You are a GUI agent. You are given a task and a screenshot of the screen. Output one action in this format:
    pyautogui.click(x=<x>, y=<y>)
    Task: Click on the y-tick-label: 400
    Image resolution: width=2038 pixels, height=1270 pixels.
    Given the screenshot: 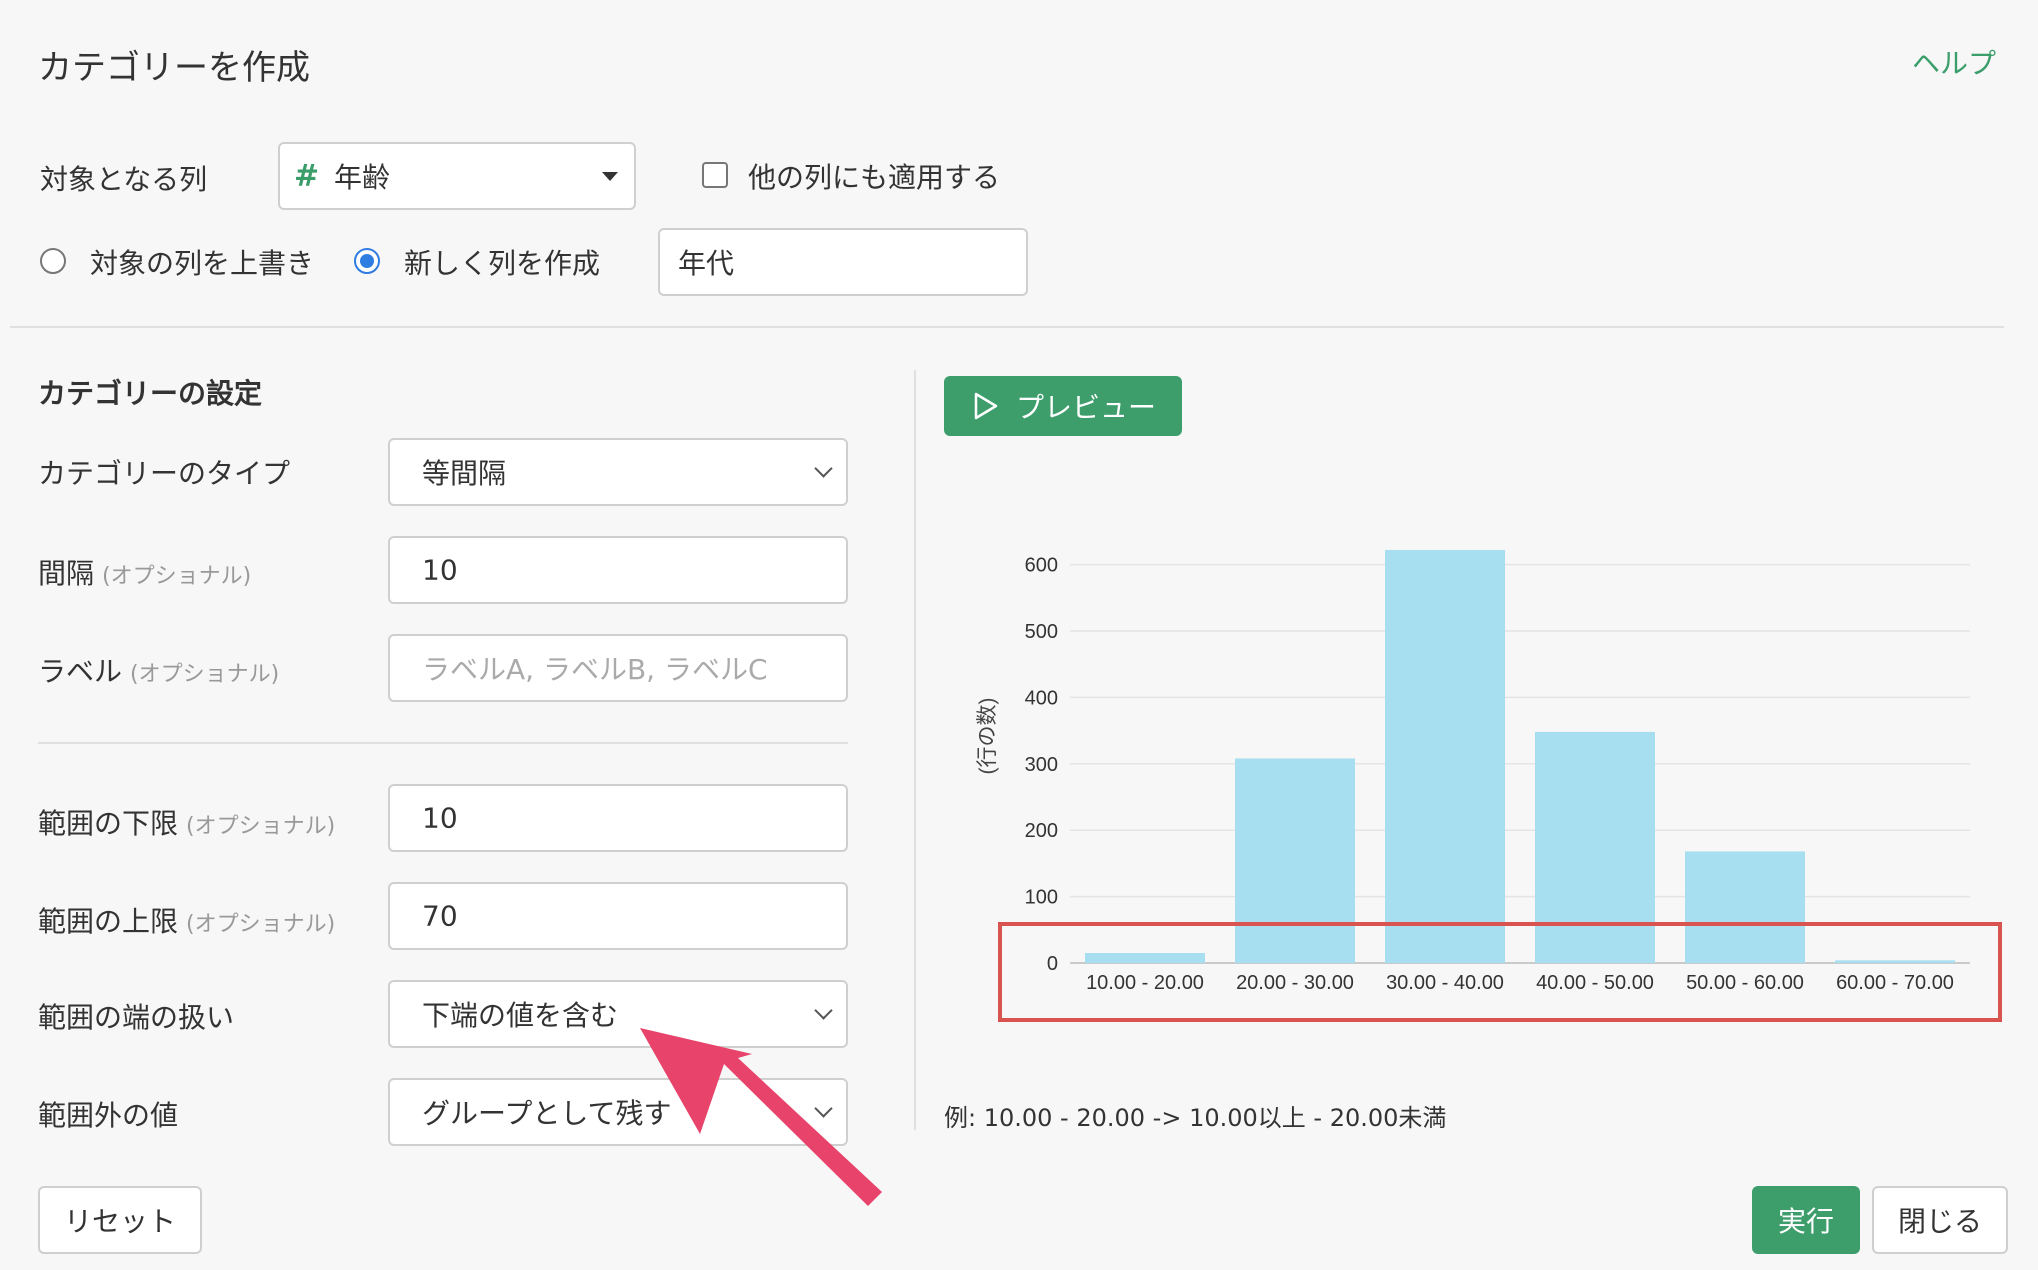 What is the action you would take?
    pyautogui.click(x=1041, y=698)
    